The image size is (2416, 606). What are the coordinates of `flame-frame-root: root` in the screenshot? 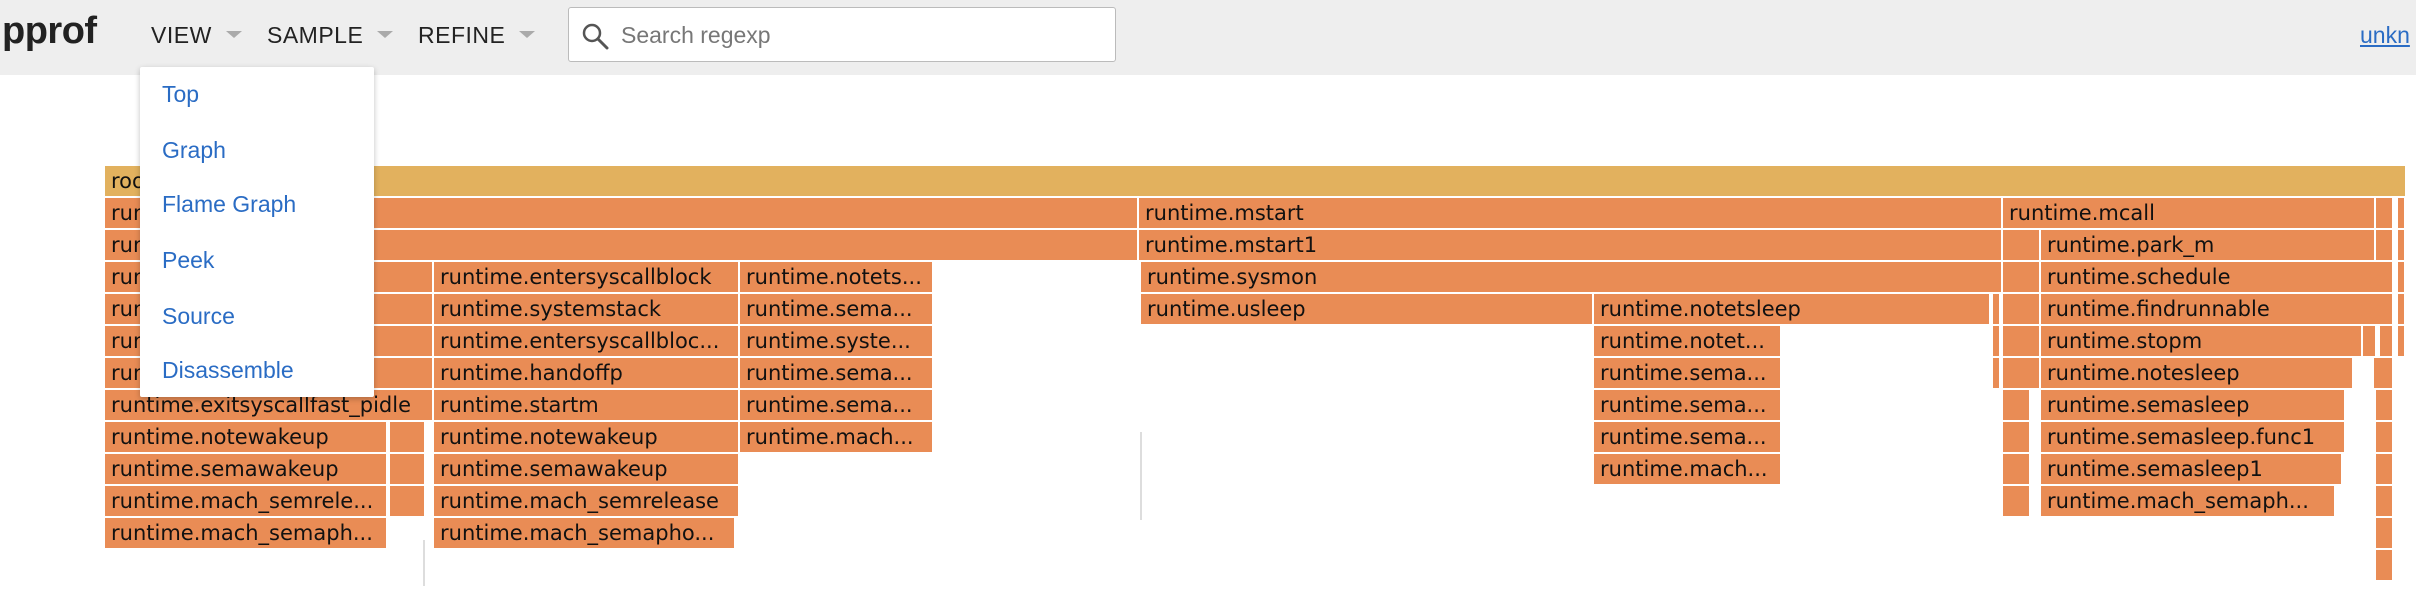 It's located at (1256, 181).